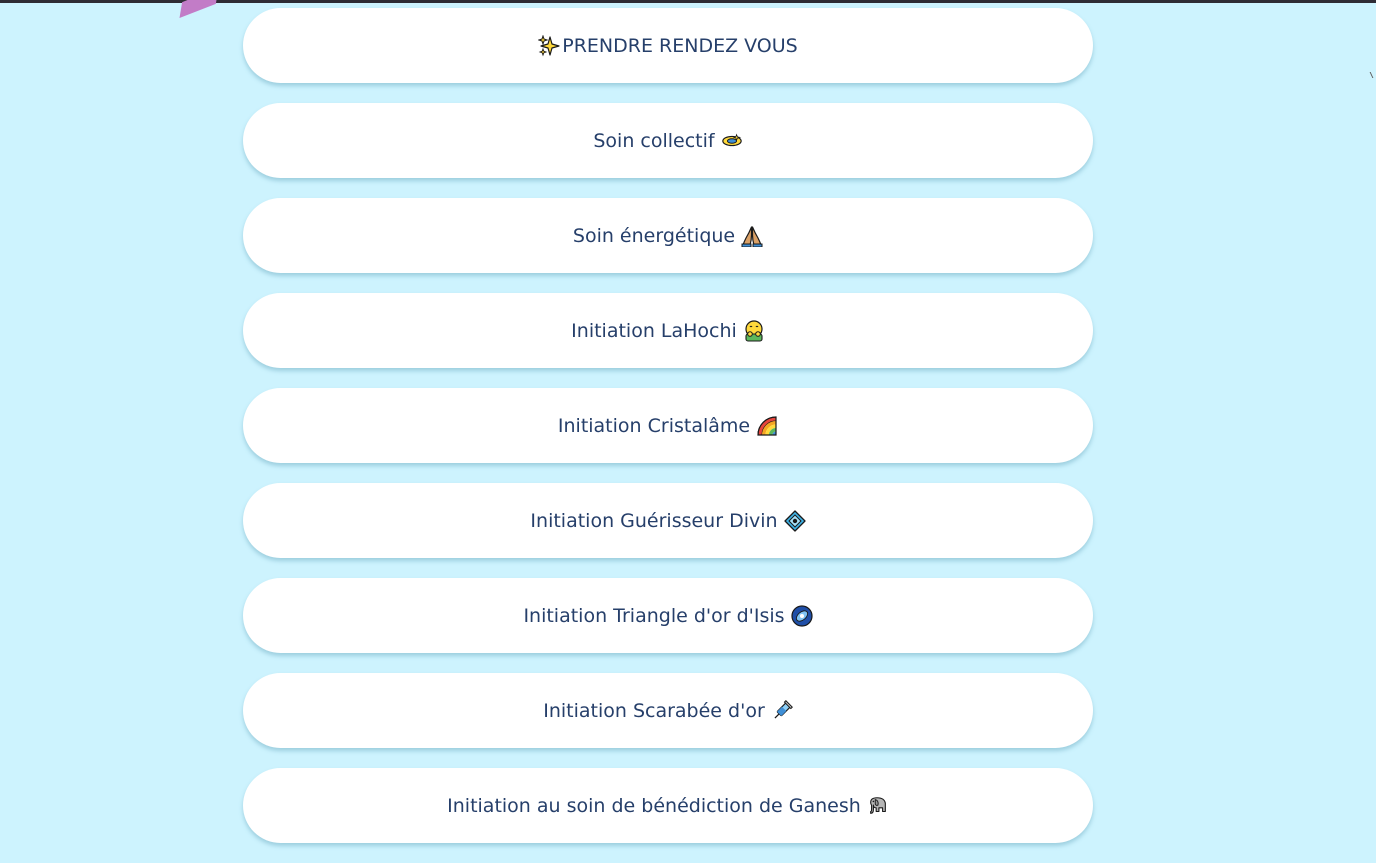  What do you see at coordinates (654, 140) in the screenshot?
I see `link-label: Soin collectif` at bounding box center [654, 140].